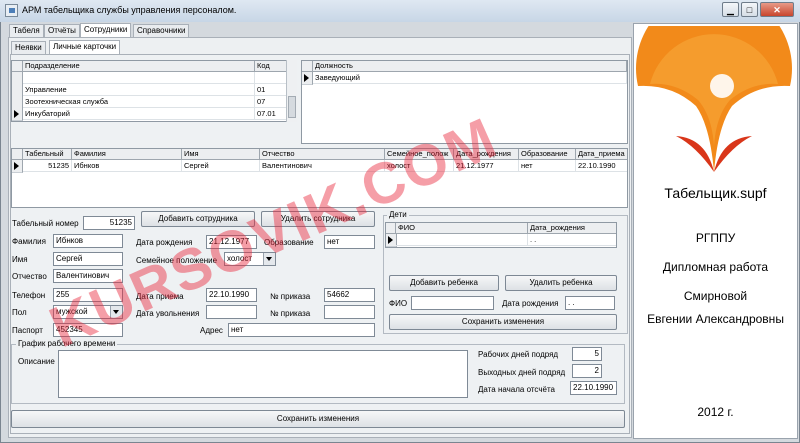  I want to click on hire-order-field: 54662, so click(349, 295).